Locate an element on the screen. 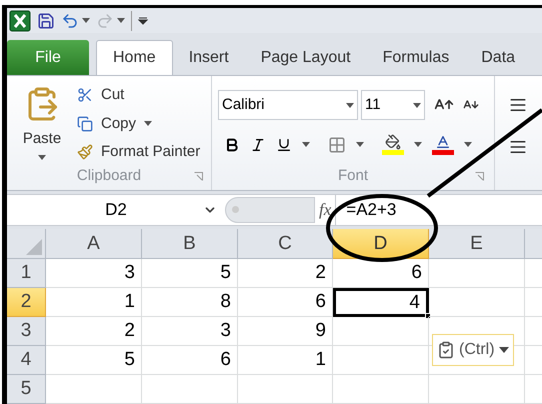  group-label: Clipboard is located at coordinates (109, 176).